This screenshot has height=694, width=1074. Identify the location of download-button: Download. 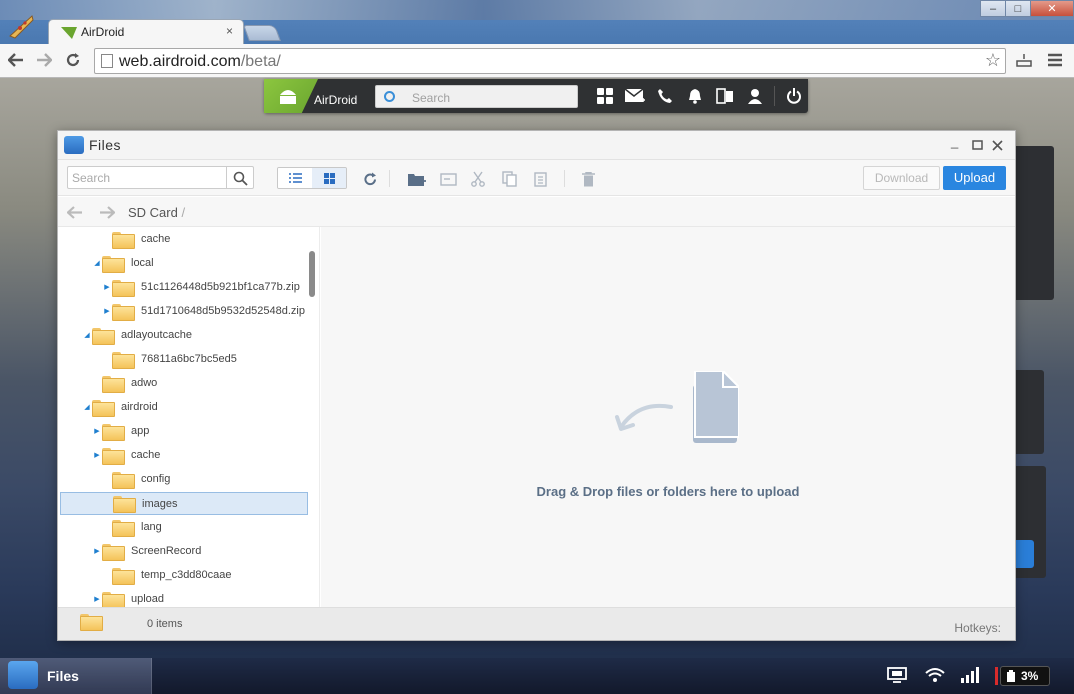
(901, 178).